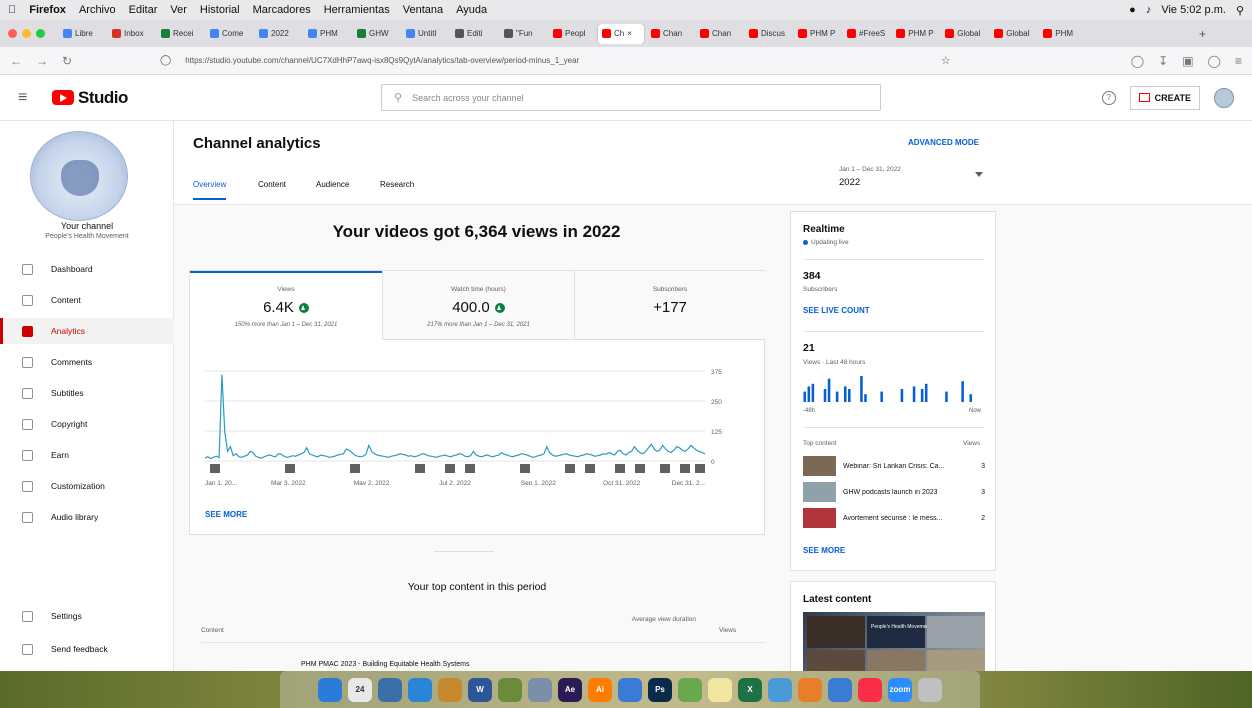 This screenshot has height=708, width=1252. What do you see at coordinates (143, 10) in the screenshot?
I see `menu-editar: Editar` at bounding box center [143, 10].